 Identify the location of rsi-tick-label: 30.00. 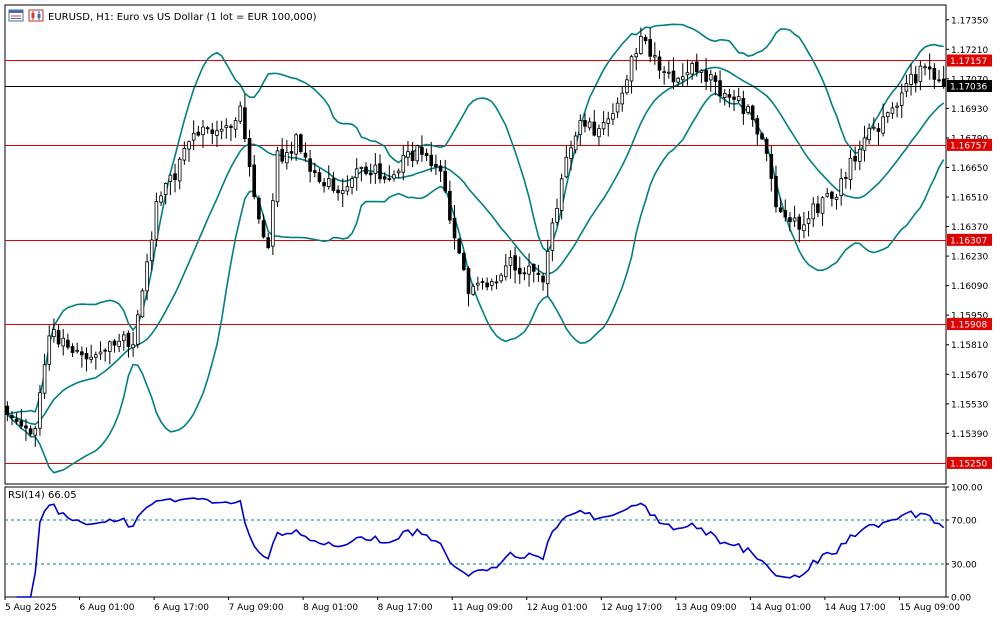
(964, 566).